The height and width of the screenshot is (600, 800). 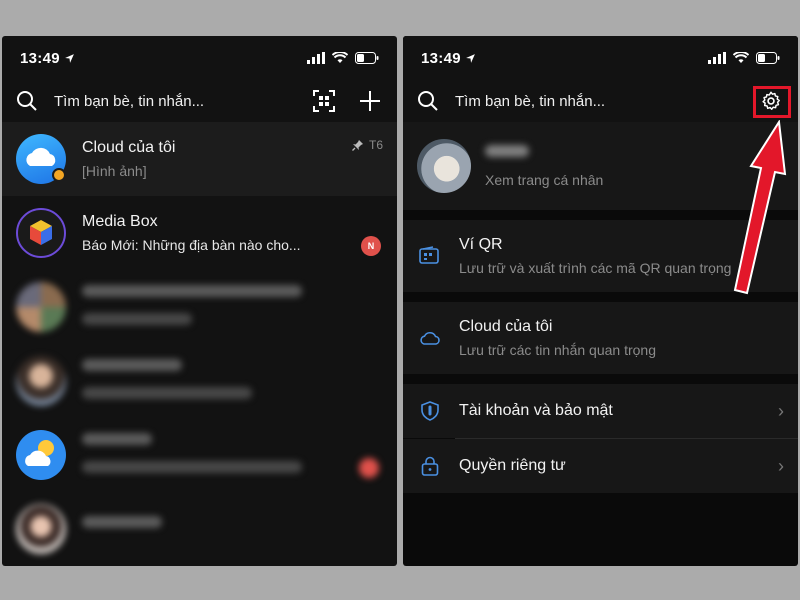 I want to click on add-icon, so click(x=370, y=101).